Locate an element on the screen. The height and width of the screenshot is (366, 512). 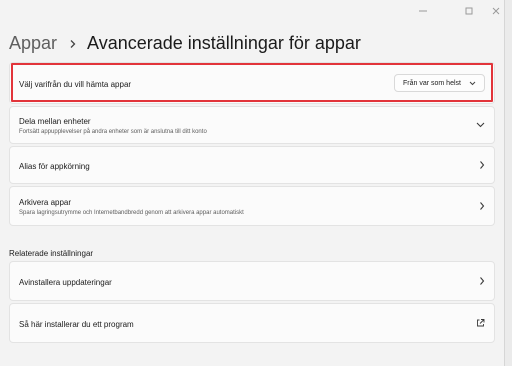
setting-title: Välj varifrån du vill hämta appar is located at coordinates (75, 84).